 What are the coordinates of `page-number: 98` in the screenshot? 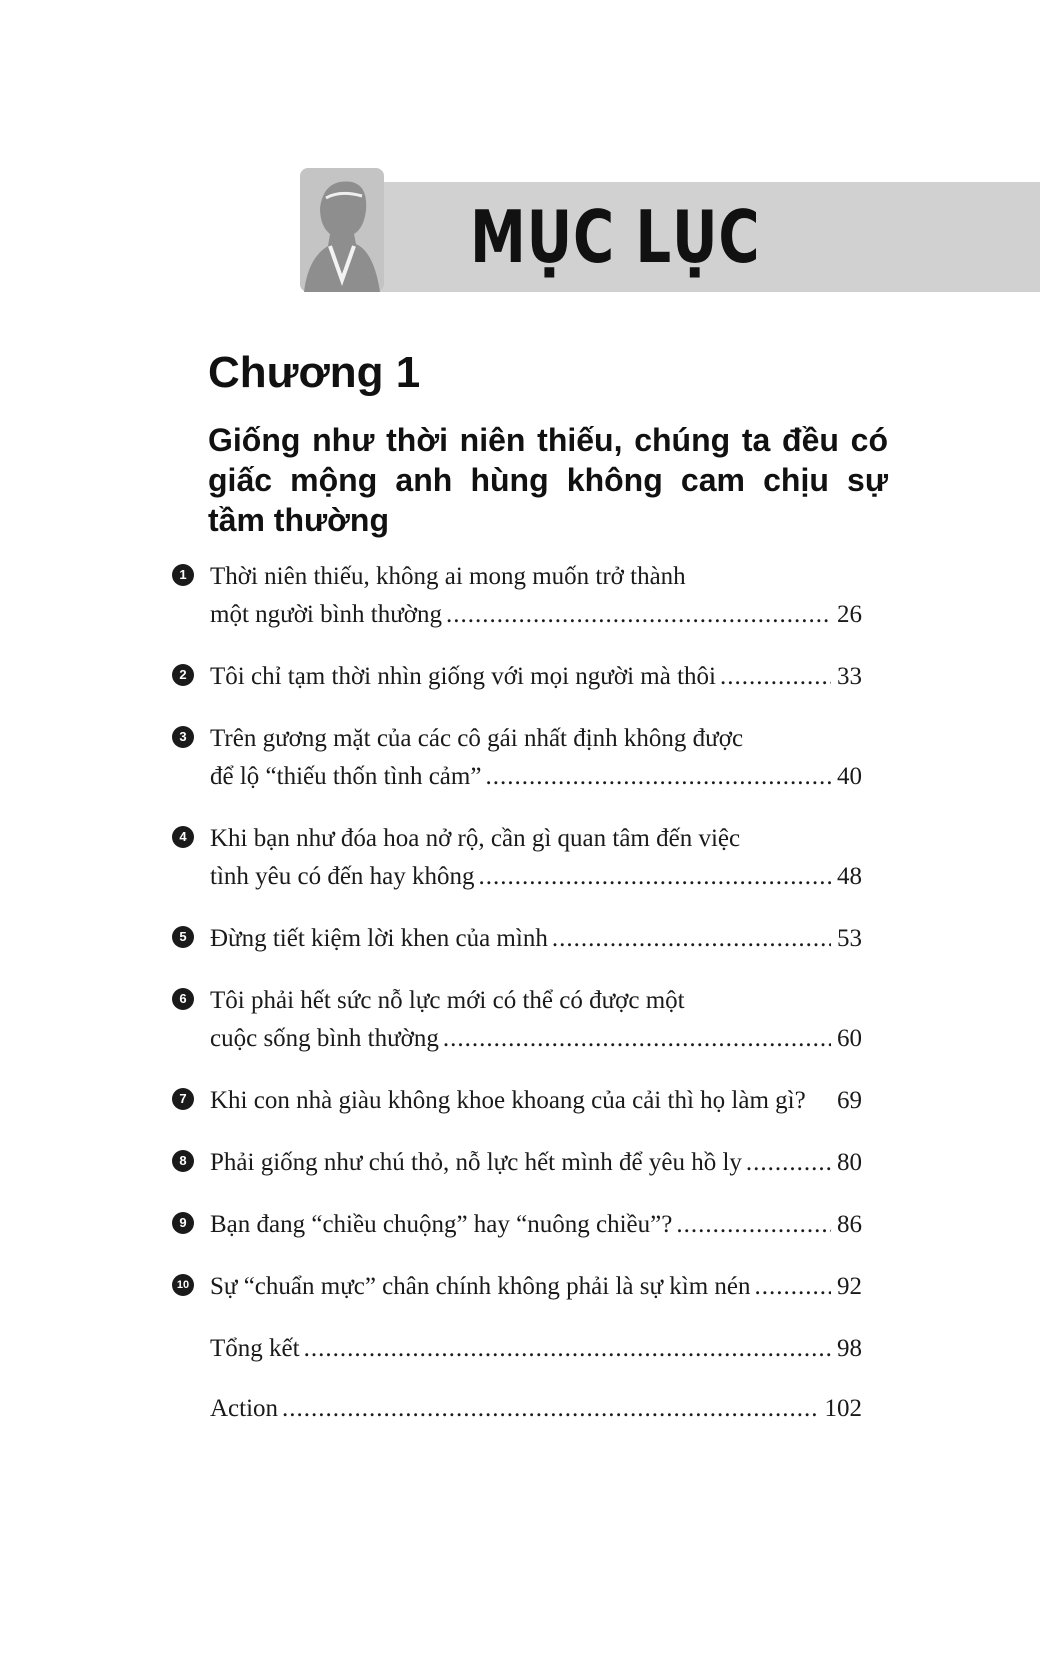 It's located at (849, 1348).